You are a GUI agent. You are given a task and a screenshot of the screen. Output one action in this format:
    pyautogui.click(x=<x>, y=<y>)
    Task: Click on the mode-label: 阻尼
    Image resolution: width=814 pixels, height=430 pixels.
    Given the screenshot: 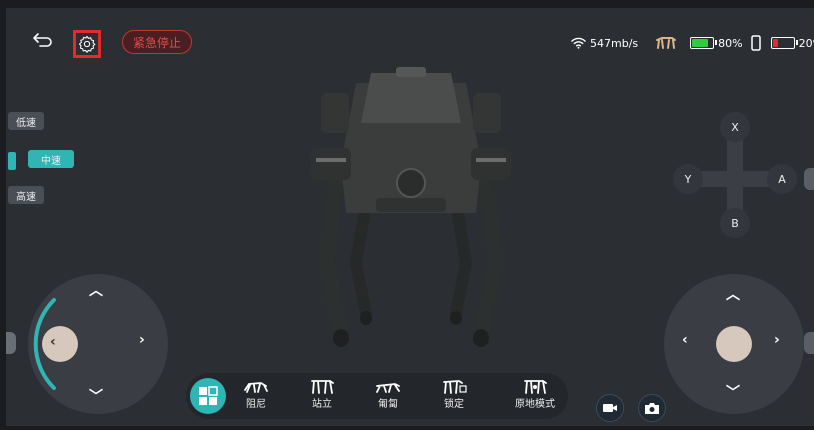 What is the action you would take?
    pyautogui.click(x=256, y=404)
    